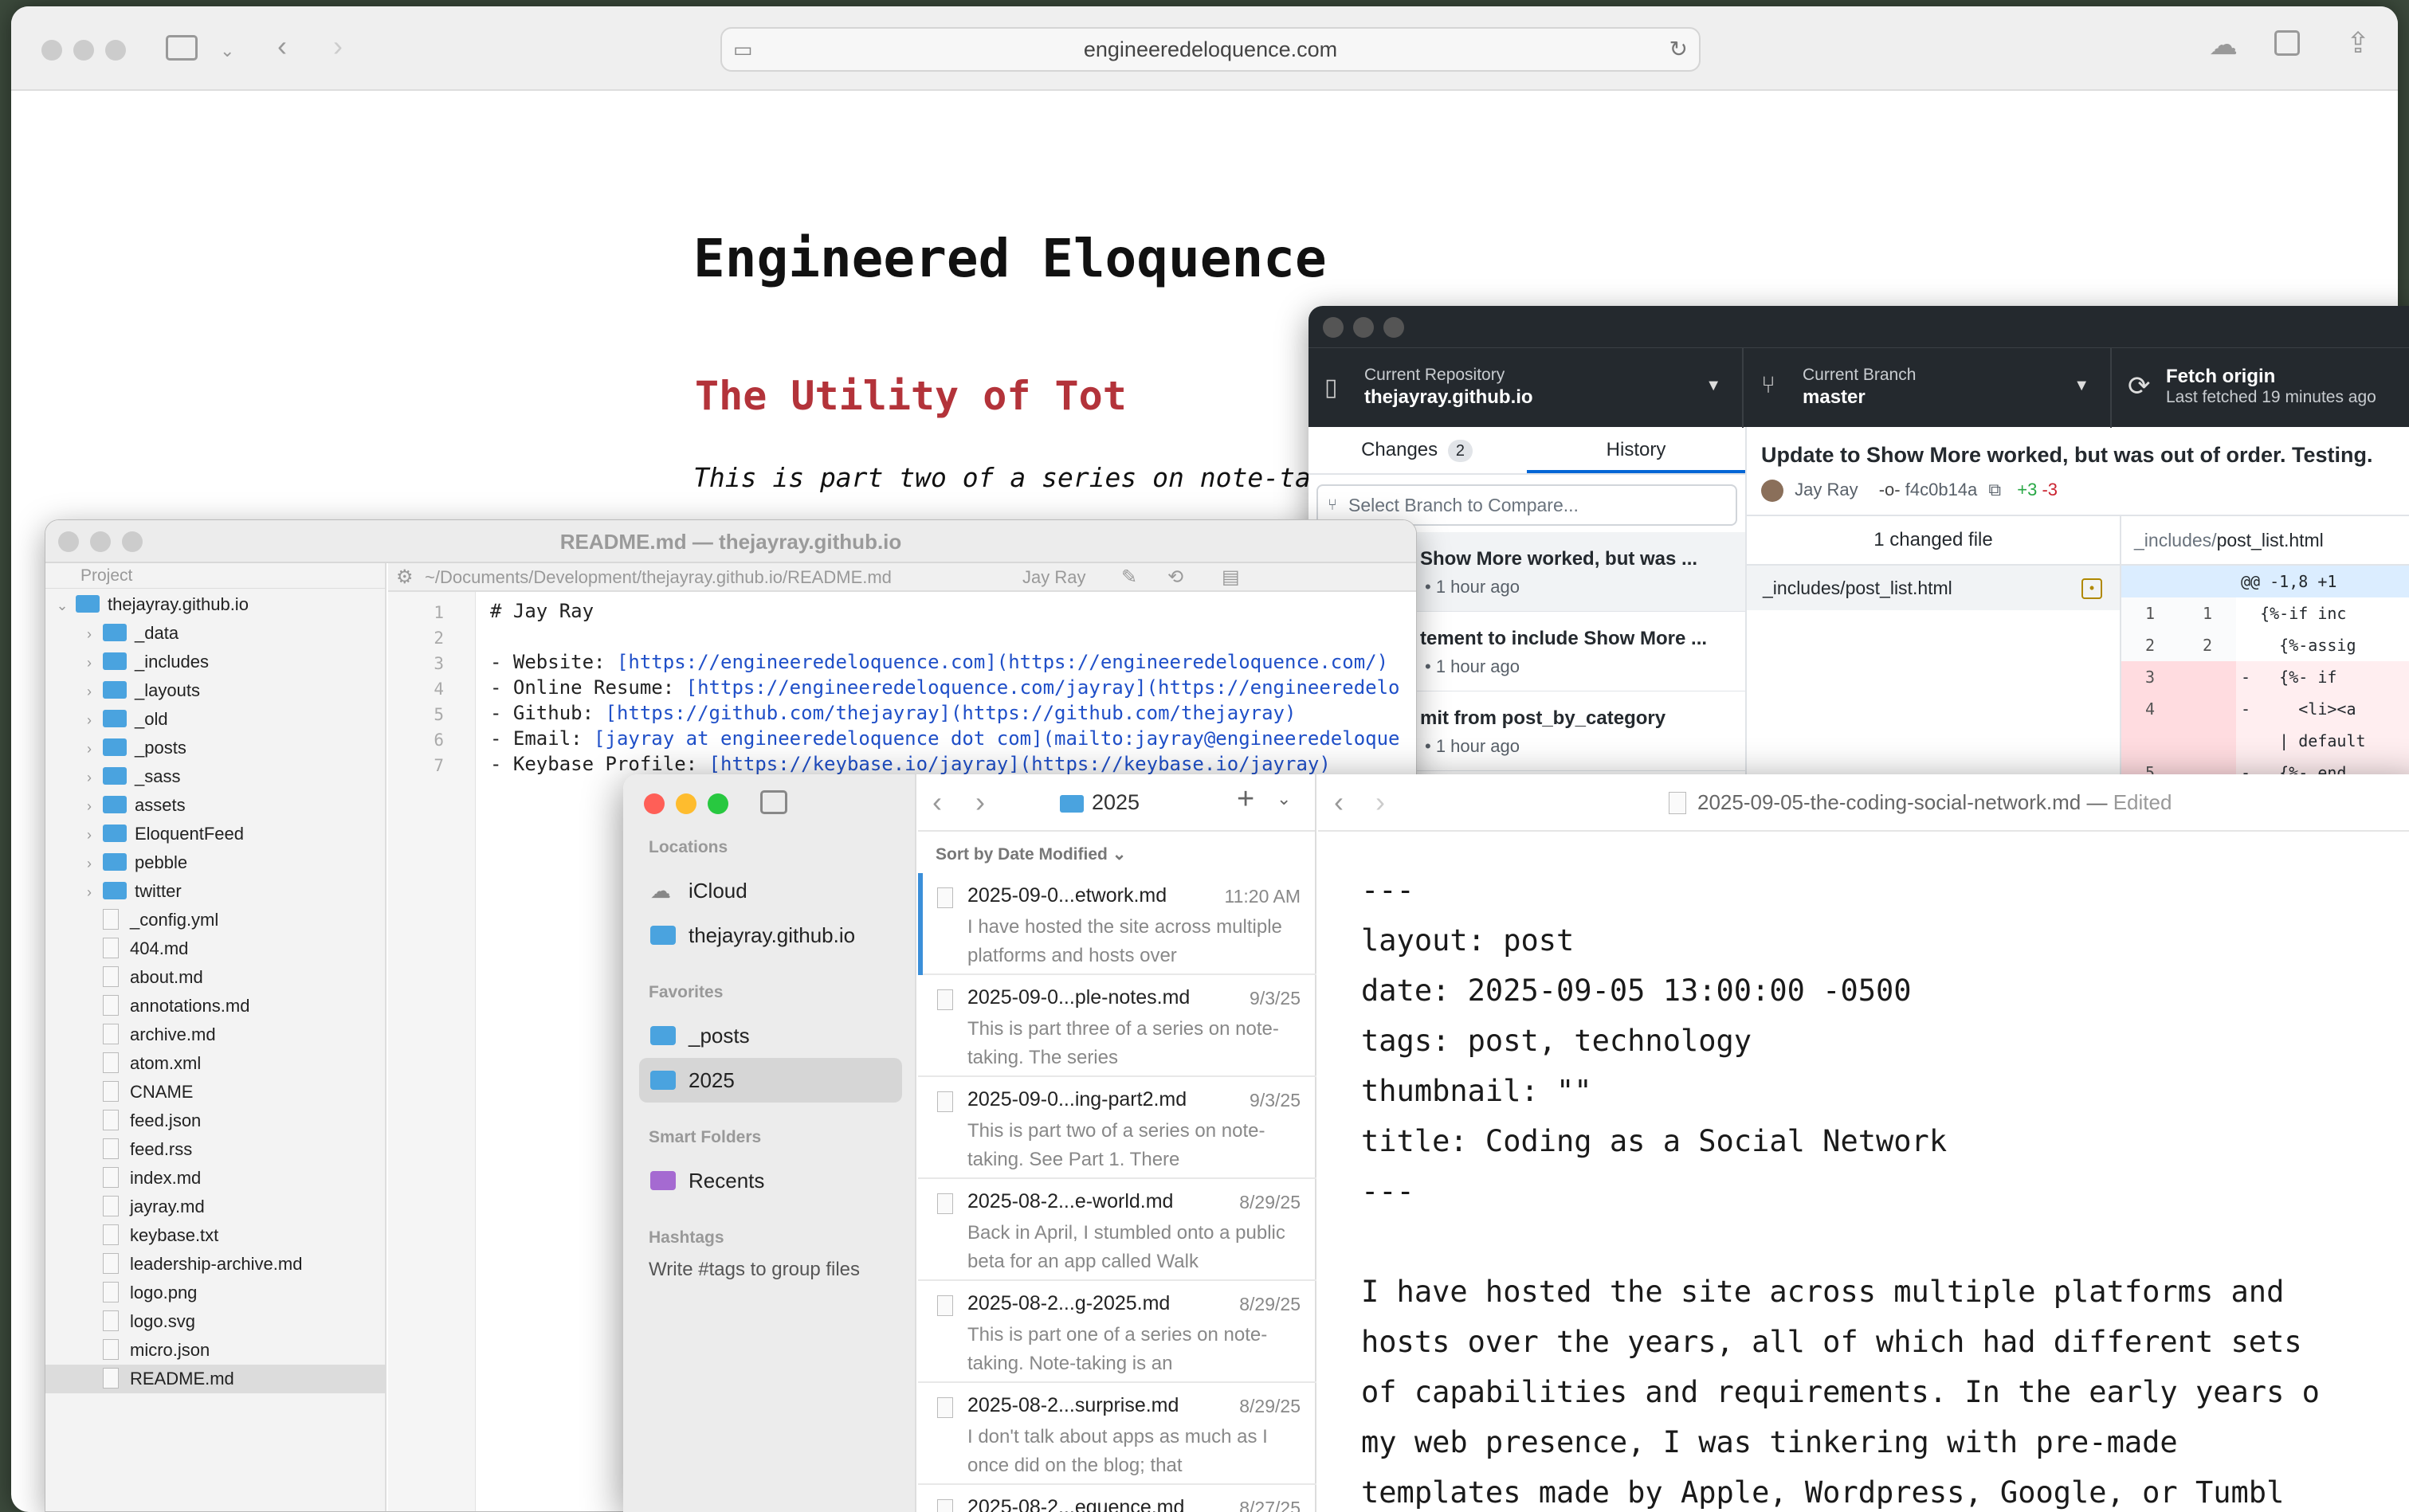 This screenshot has width=2409, height=1512. I want to click on cloud-icon: ☁, so click(2223, 45).